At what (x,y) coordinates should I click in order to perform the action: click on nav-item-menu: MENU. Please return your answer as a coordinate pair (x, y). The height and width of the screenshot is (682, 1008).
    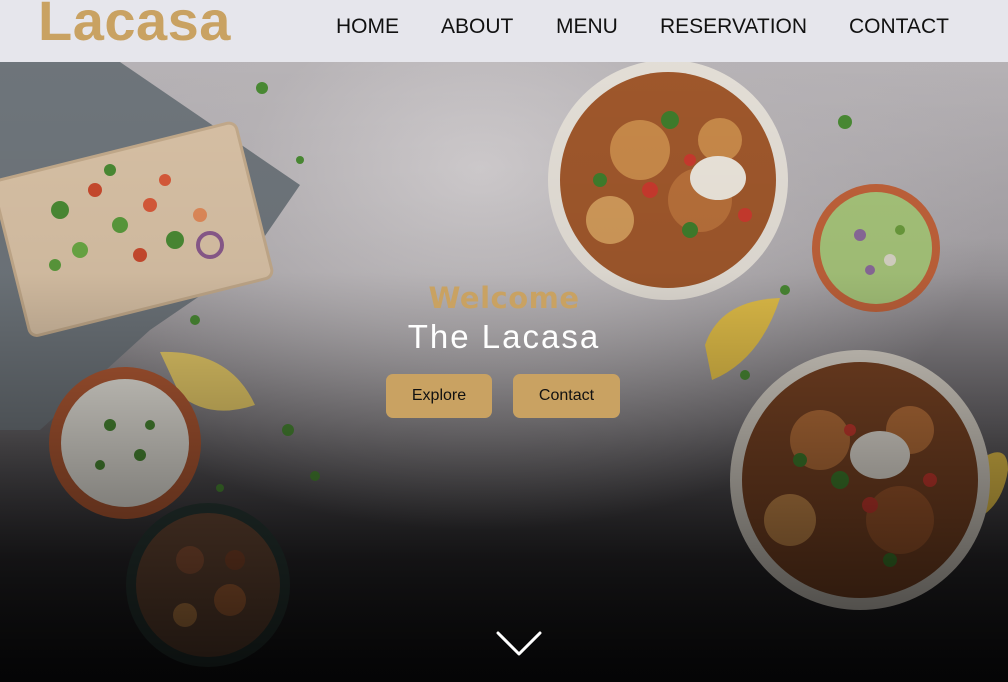
    Looking at the image, I should click on (587, 26).